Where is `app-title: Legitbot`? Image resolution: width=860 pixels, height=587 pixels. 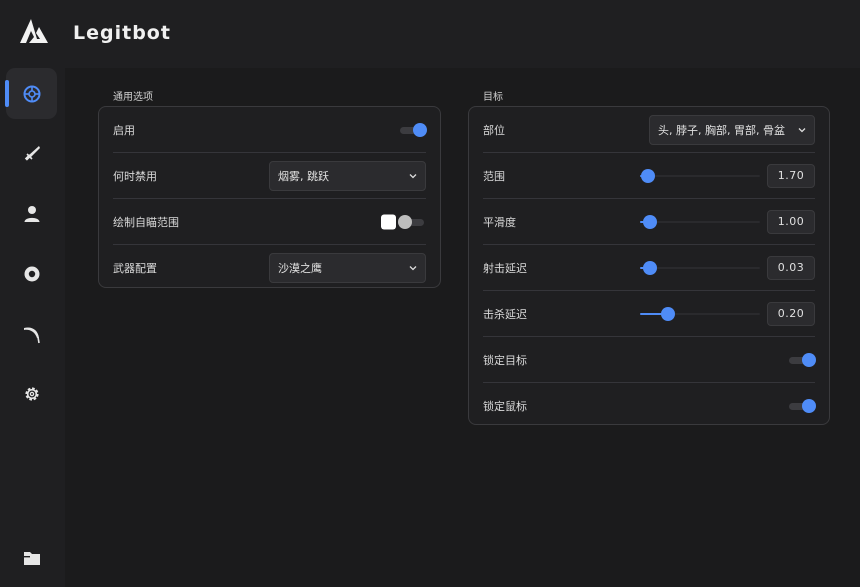
app-title: Legitbot is located at coordinates (122, 33).